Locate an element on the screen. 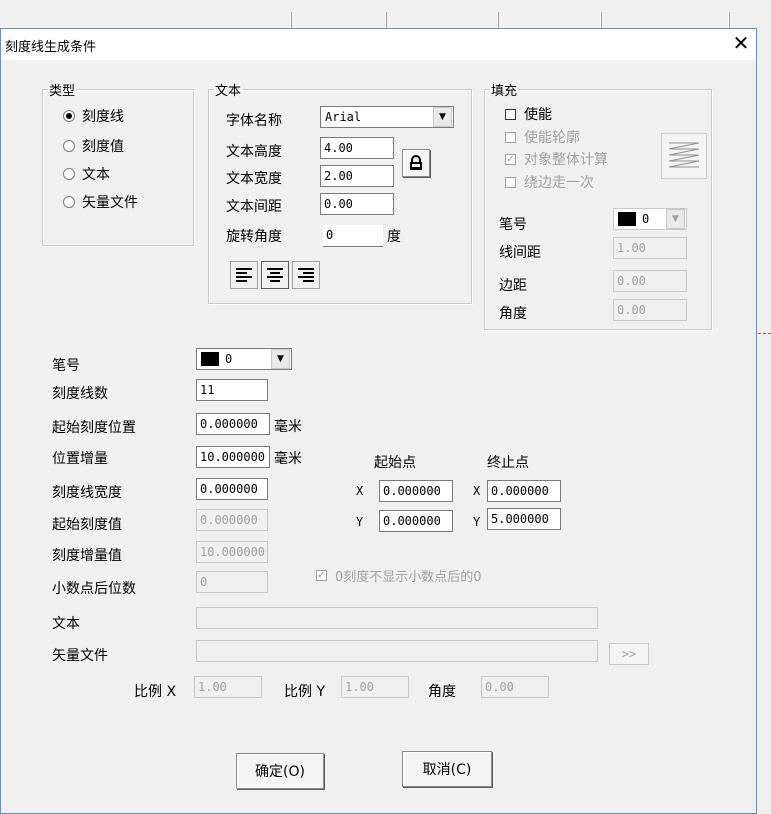  checkbox-label: 对象整体计算 is located at coordinates (566, 160).